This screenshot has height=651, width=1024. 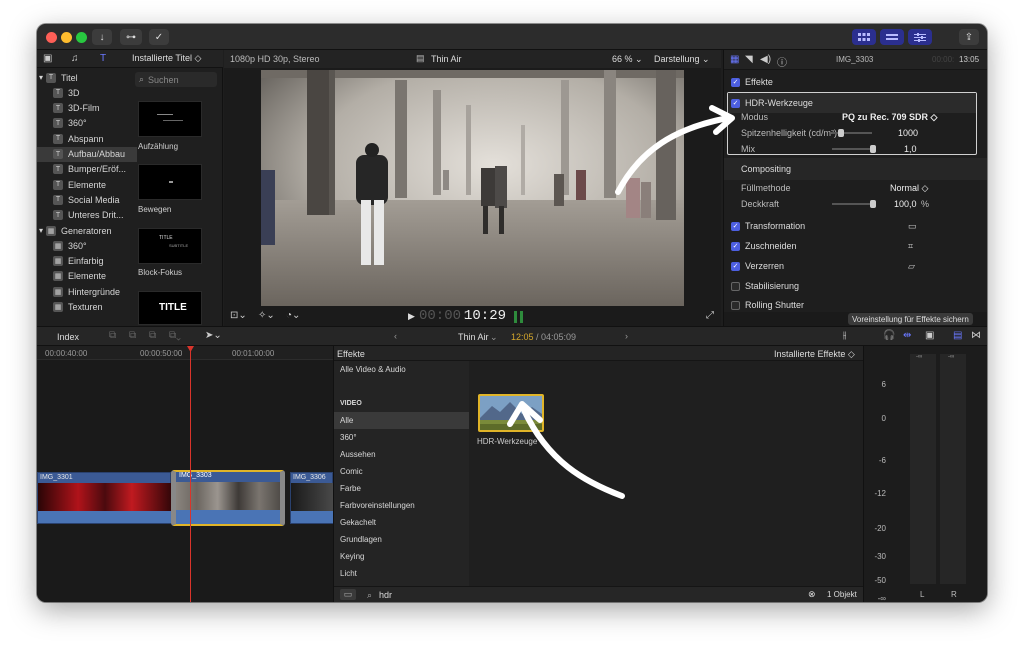 What do you see at coordinates (573, 453) in the screenshot?
I see `arrow-to-effect-thumb` at bounding box center [573, 453].